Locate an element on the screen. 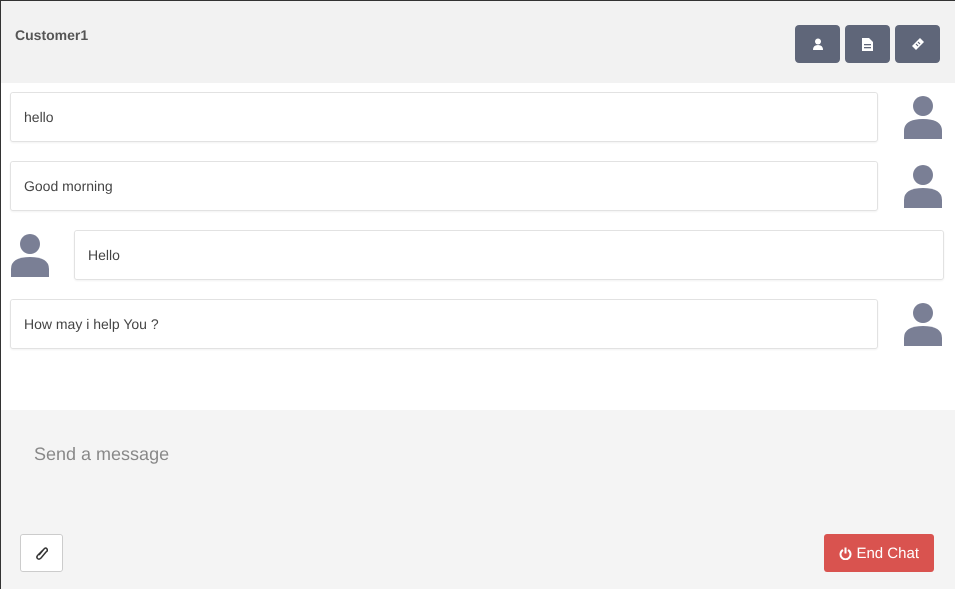 This screenshot has height=589, width=955. user-button is located at coordinates (817, 44).